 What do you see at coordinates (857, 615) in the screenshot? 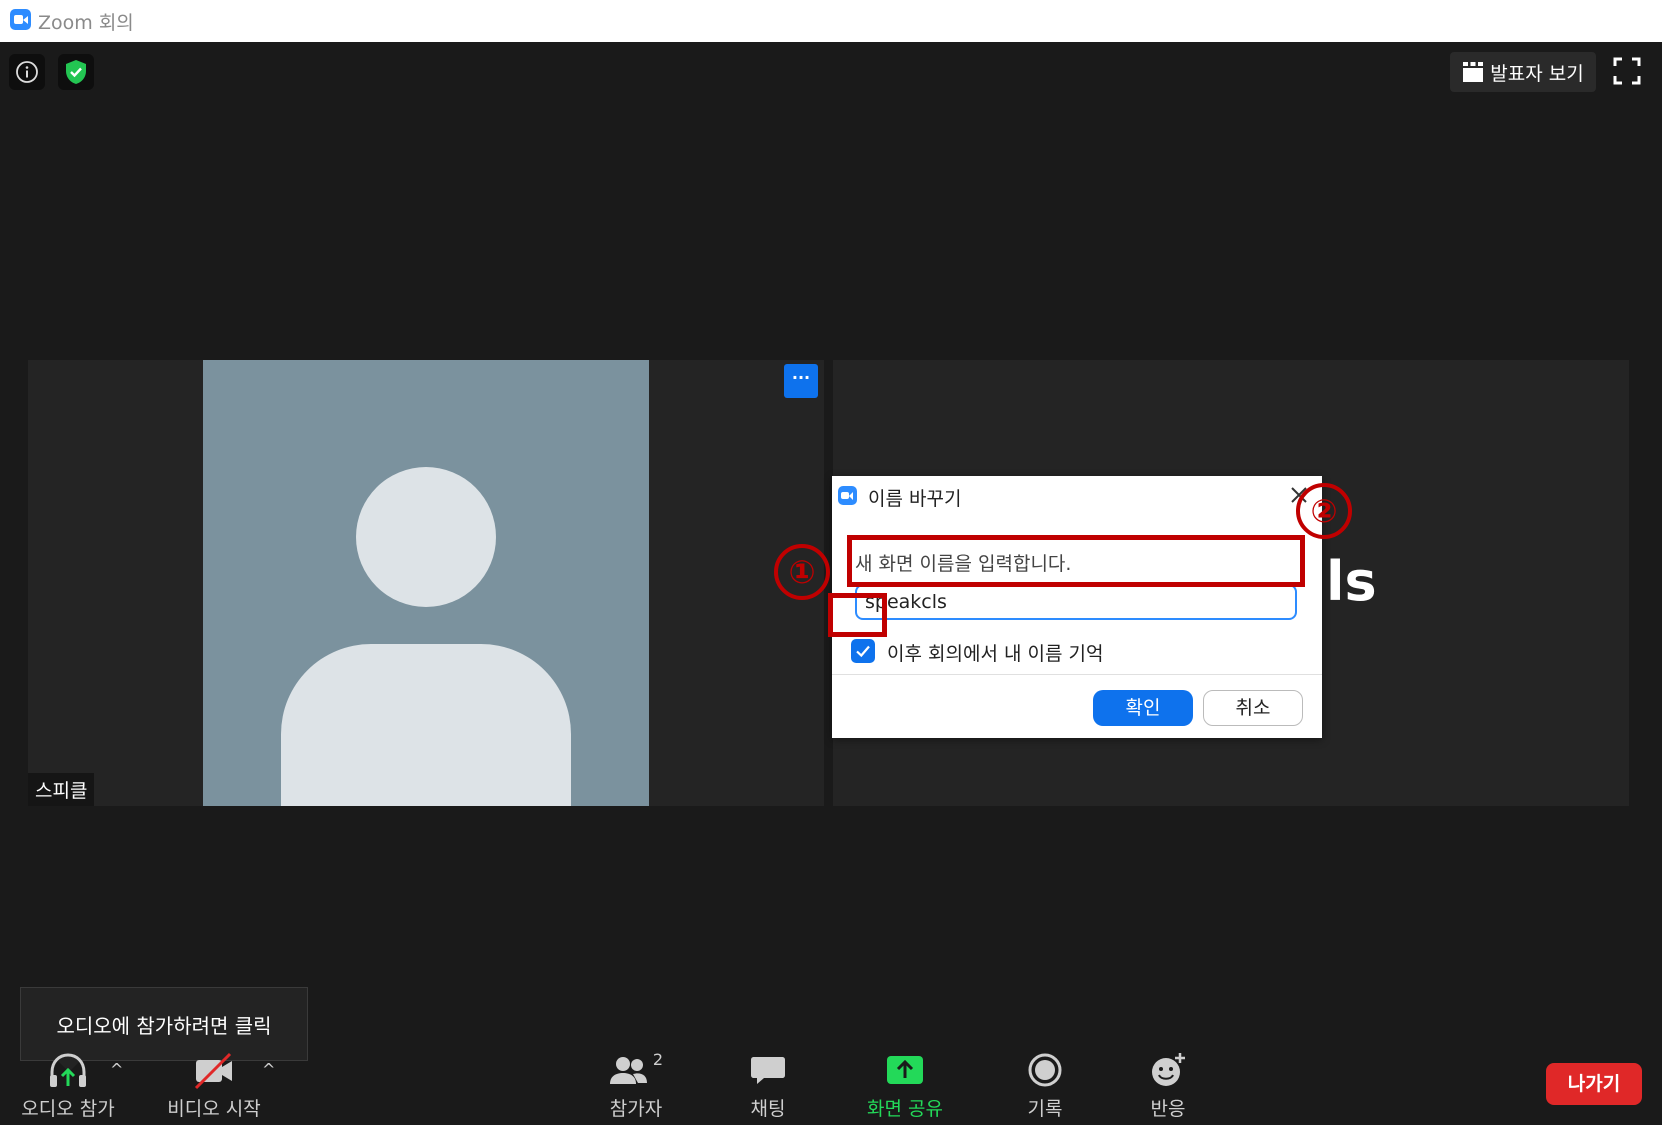
I see `highlight-checkbox-box` at bounding box center [857, 615].